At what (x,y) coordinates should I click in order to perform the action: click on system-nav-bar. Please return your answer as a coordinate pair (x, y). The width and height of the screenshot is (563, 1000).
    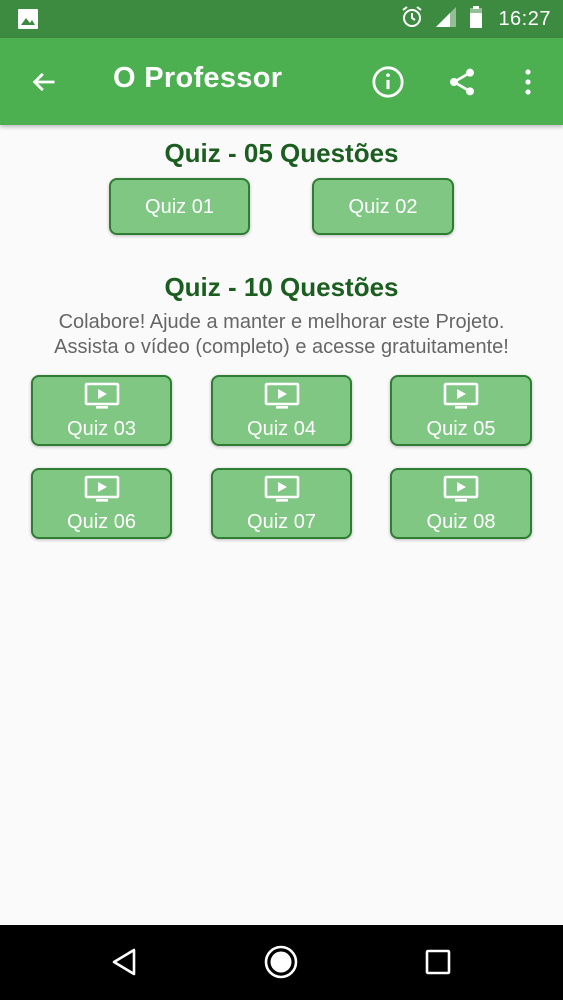
    Looking at the image, I should click on (281, 962).